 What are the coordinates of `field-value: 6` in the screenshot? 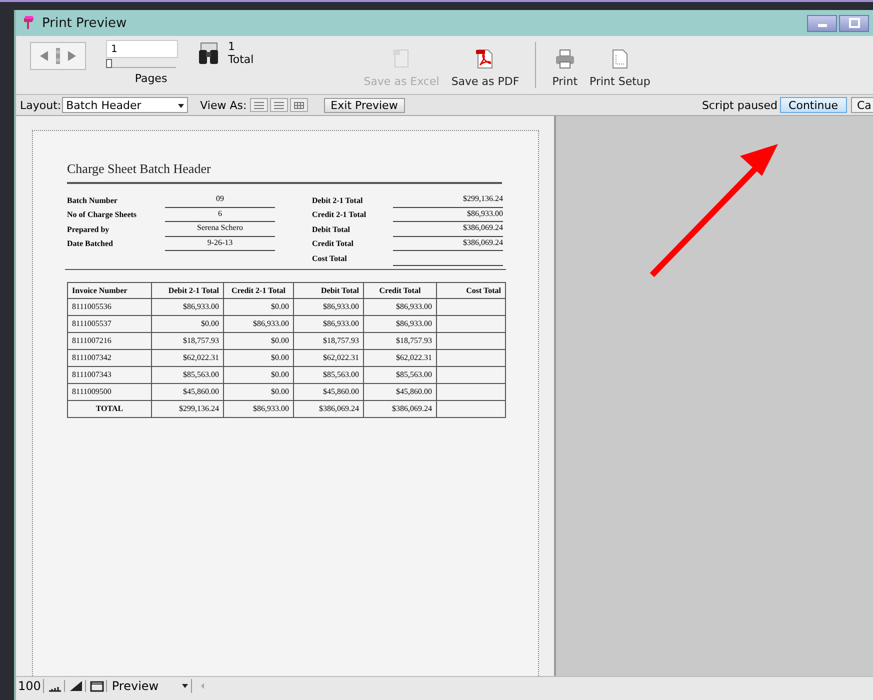 It's located at (220, 215).